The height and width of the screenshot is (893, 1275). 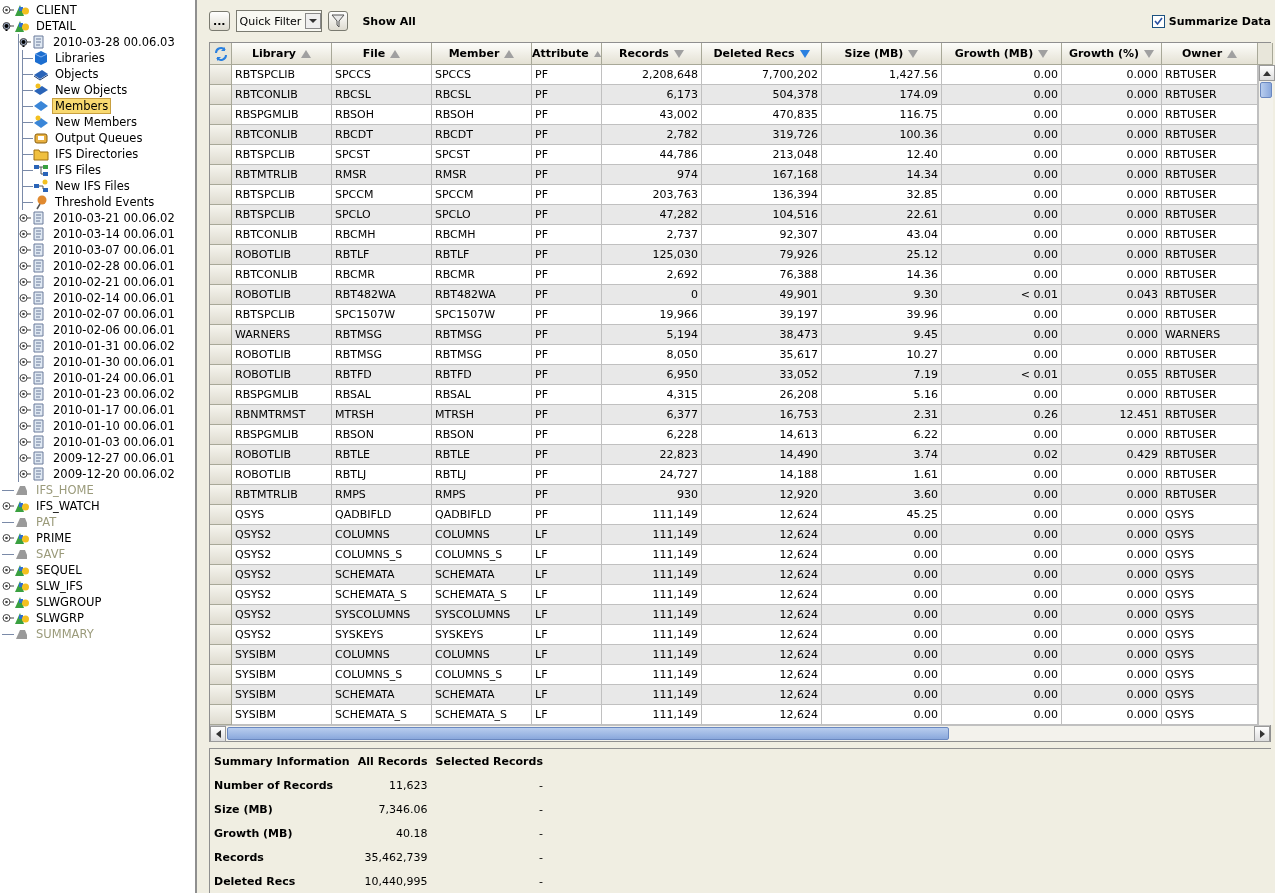 What do you see at coordinates (105, 202) in the screenshot?
I see `tree-item: Threshold Events` at bounding box center [105, 202].